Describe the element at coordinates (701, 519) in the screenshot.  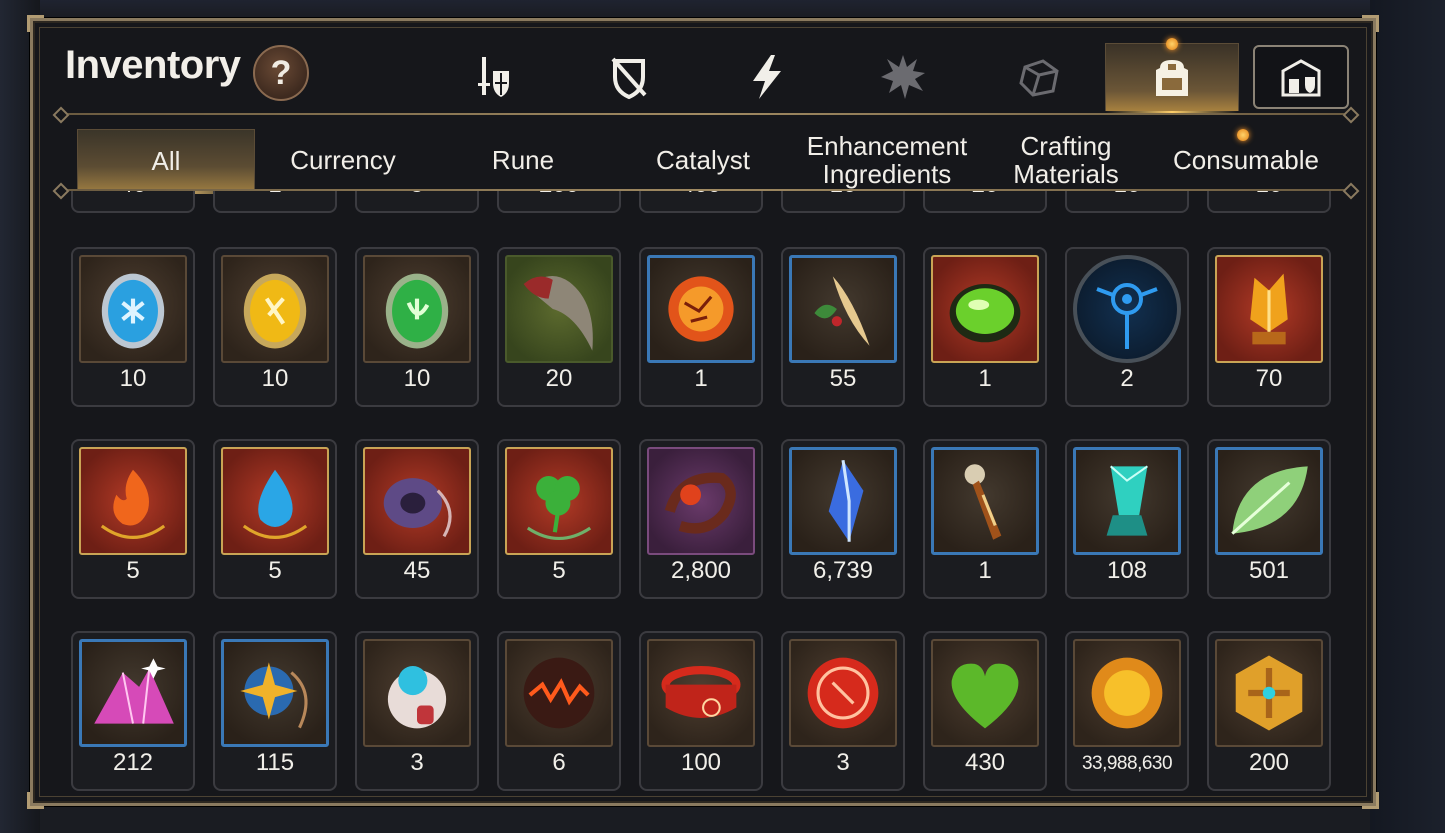
I see `item-slot: 2,800` at that location.